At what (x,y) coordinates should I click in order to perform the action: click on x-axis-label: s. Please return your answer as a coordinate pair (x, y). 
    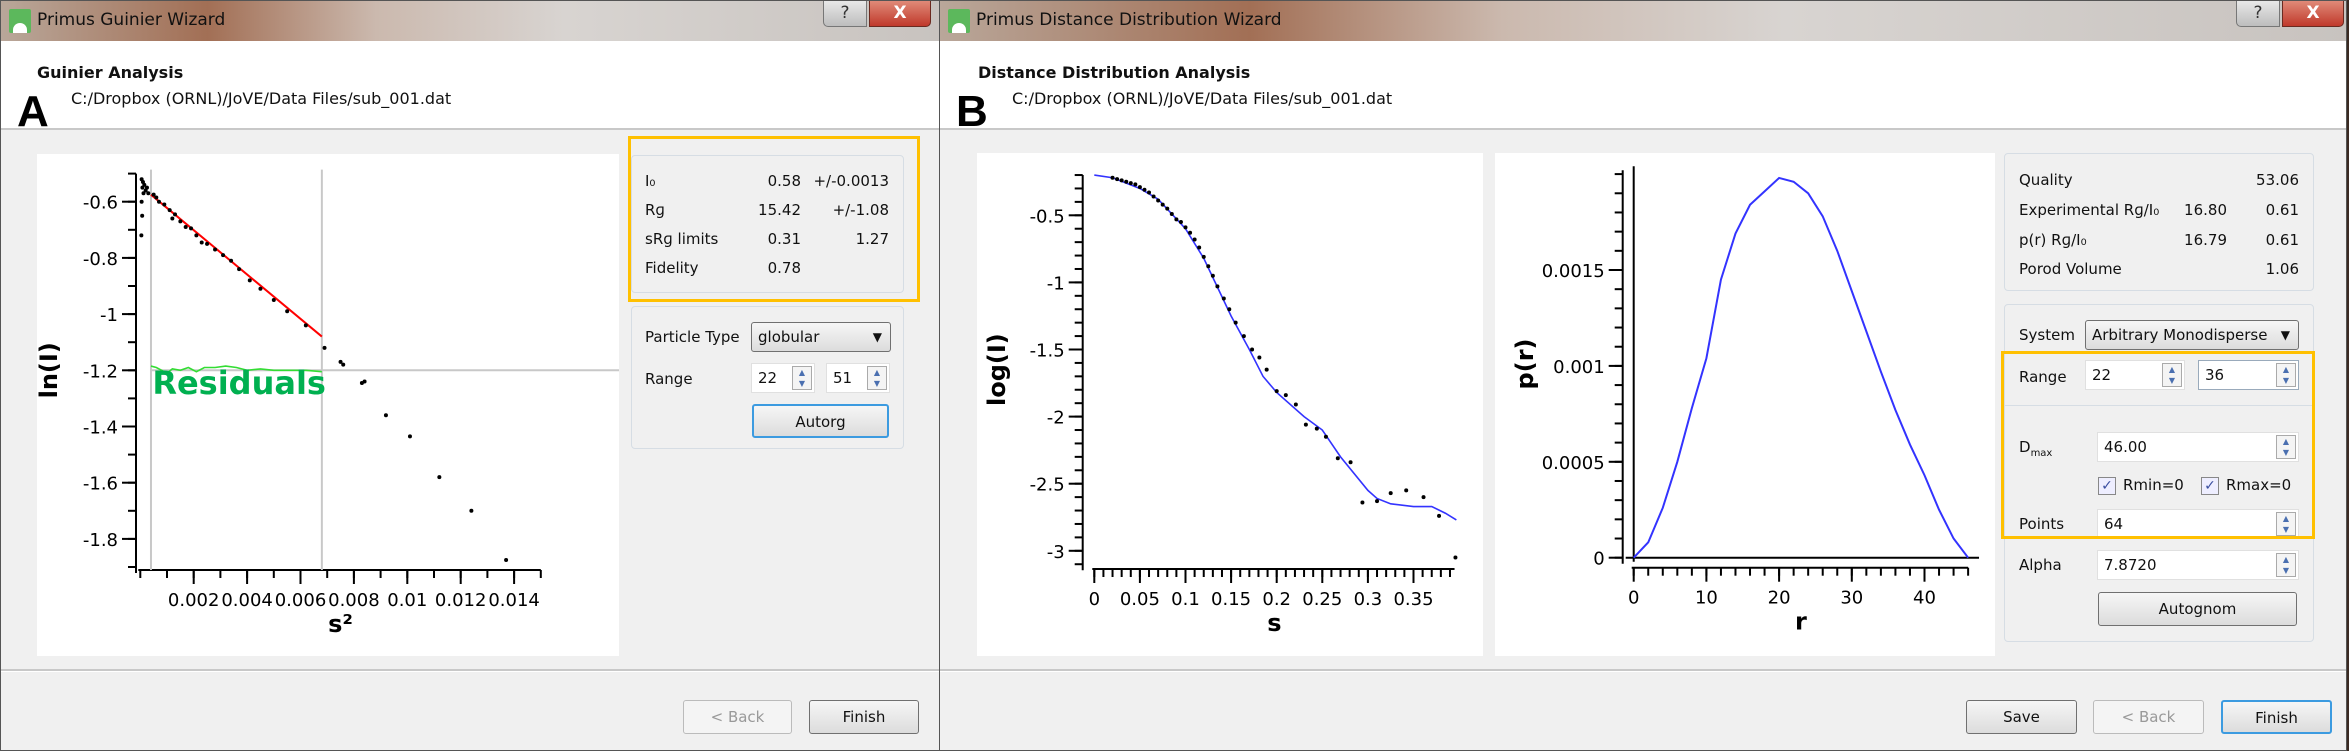
    Looking at the image, I should click on (1274, 623).